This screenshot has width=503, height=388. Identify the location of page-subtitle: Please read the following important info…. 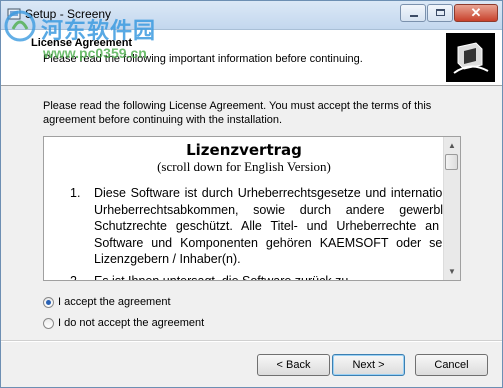
(203, 59).